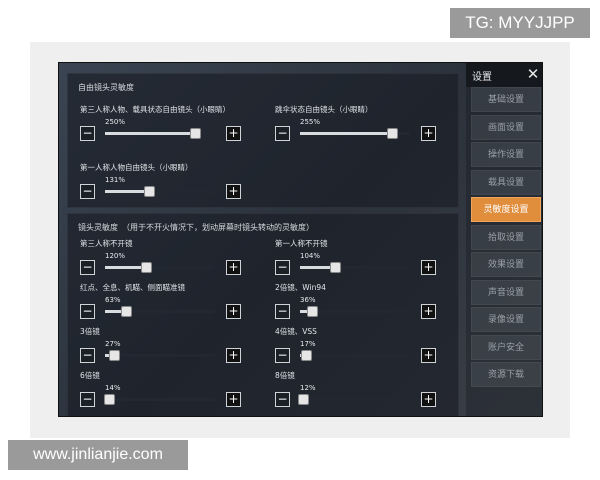 The height and width of the screenshot is (480, 600). I want to click on slider-label: 6倍镜, so click(90, 375).